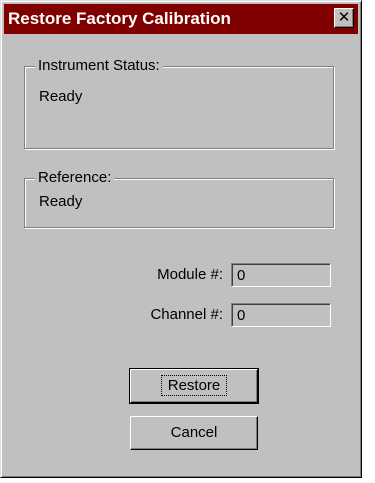 The height and width of the screenshot is (483, 375). Describe the element at coordinates (61, 96) in the screenshot. I see `instrument-status-value: Ready` at that location.